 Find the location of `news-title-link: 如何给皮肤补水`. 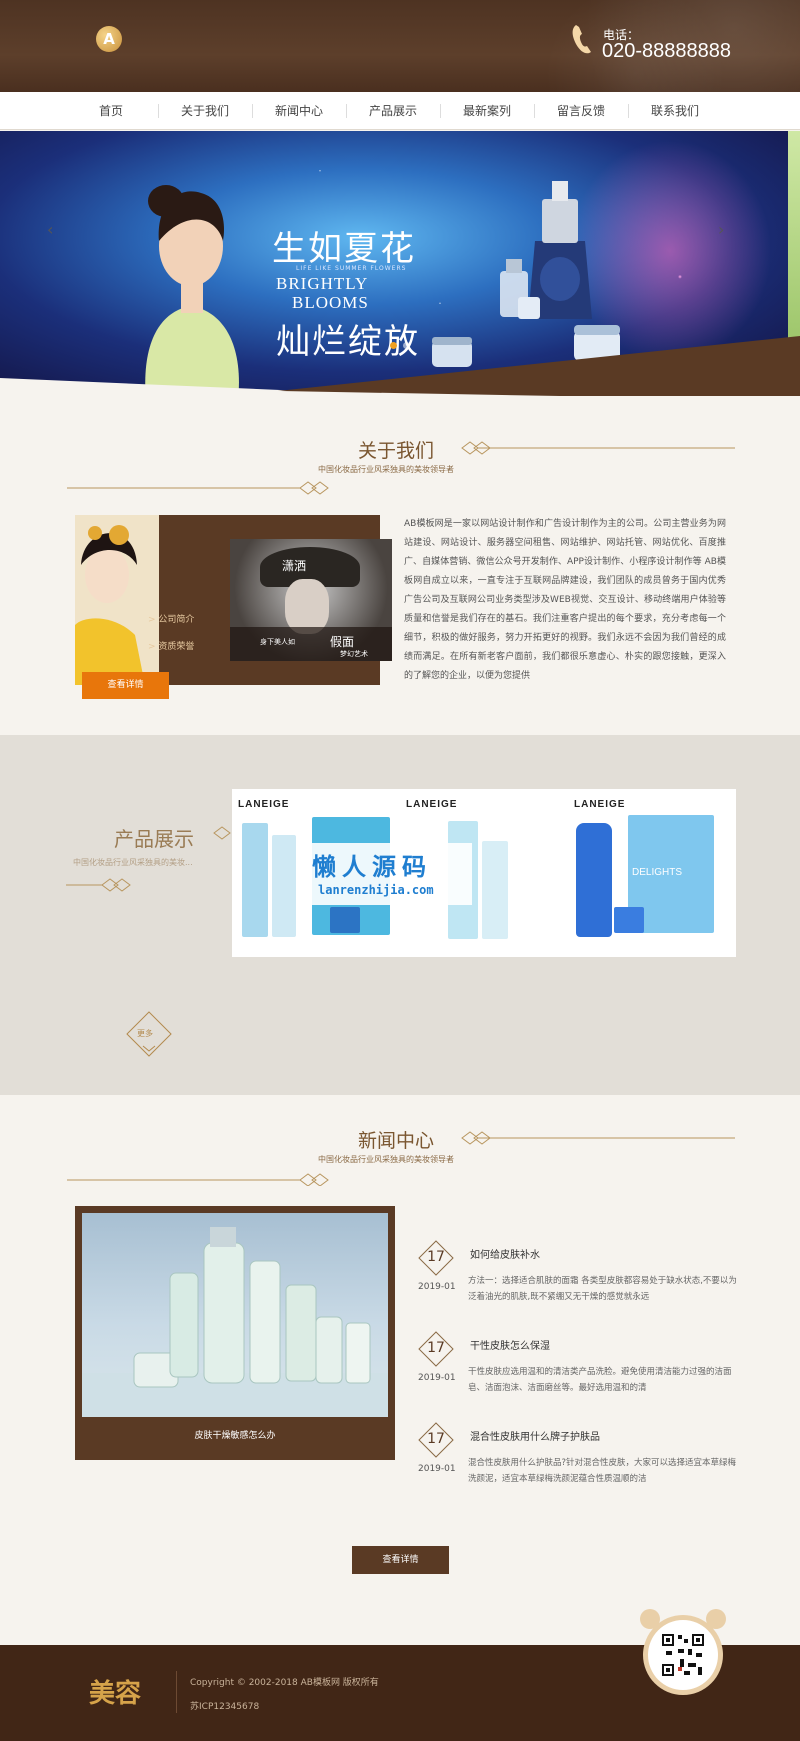

news-title-link: 如何给皮肤补水 is located at coordinates (505, 1253).